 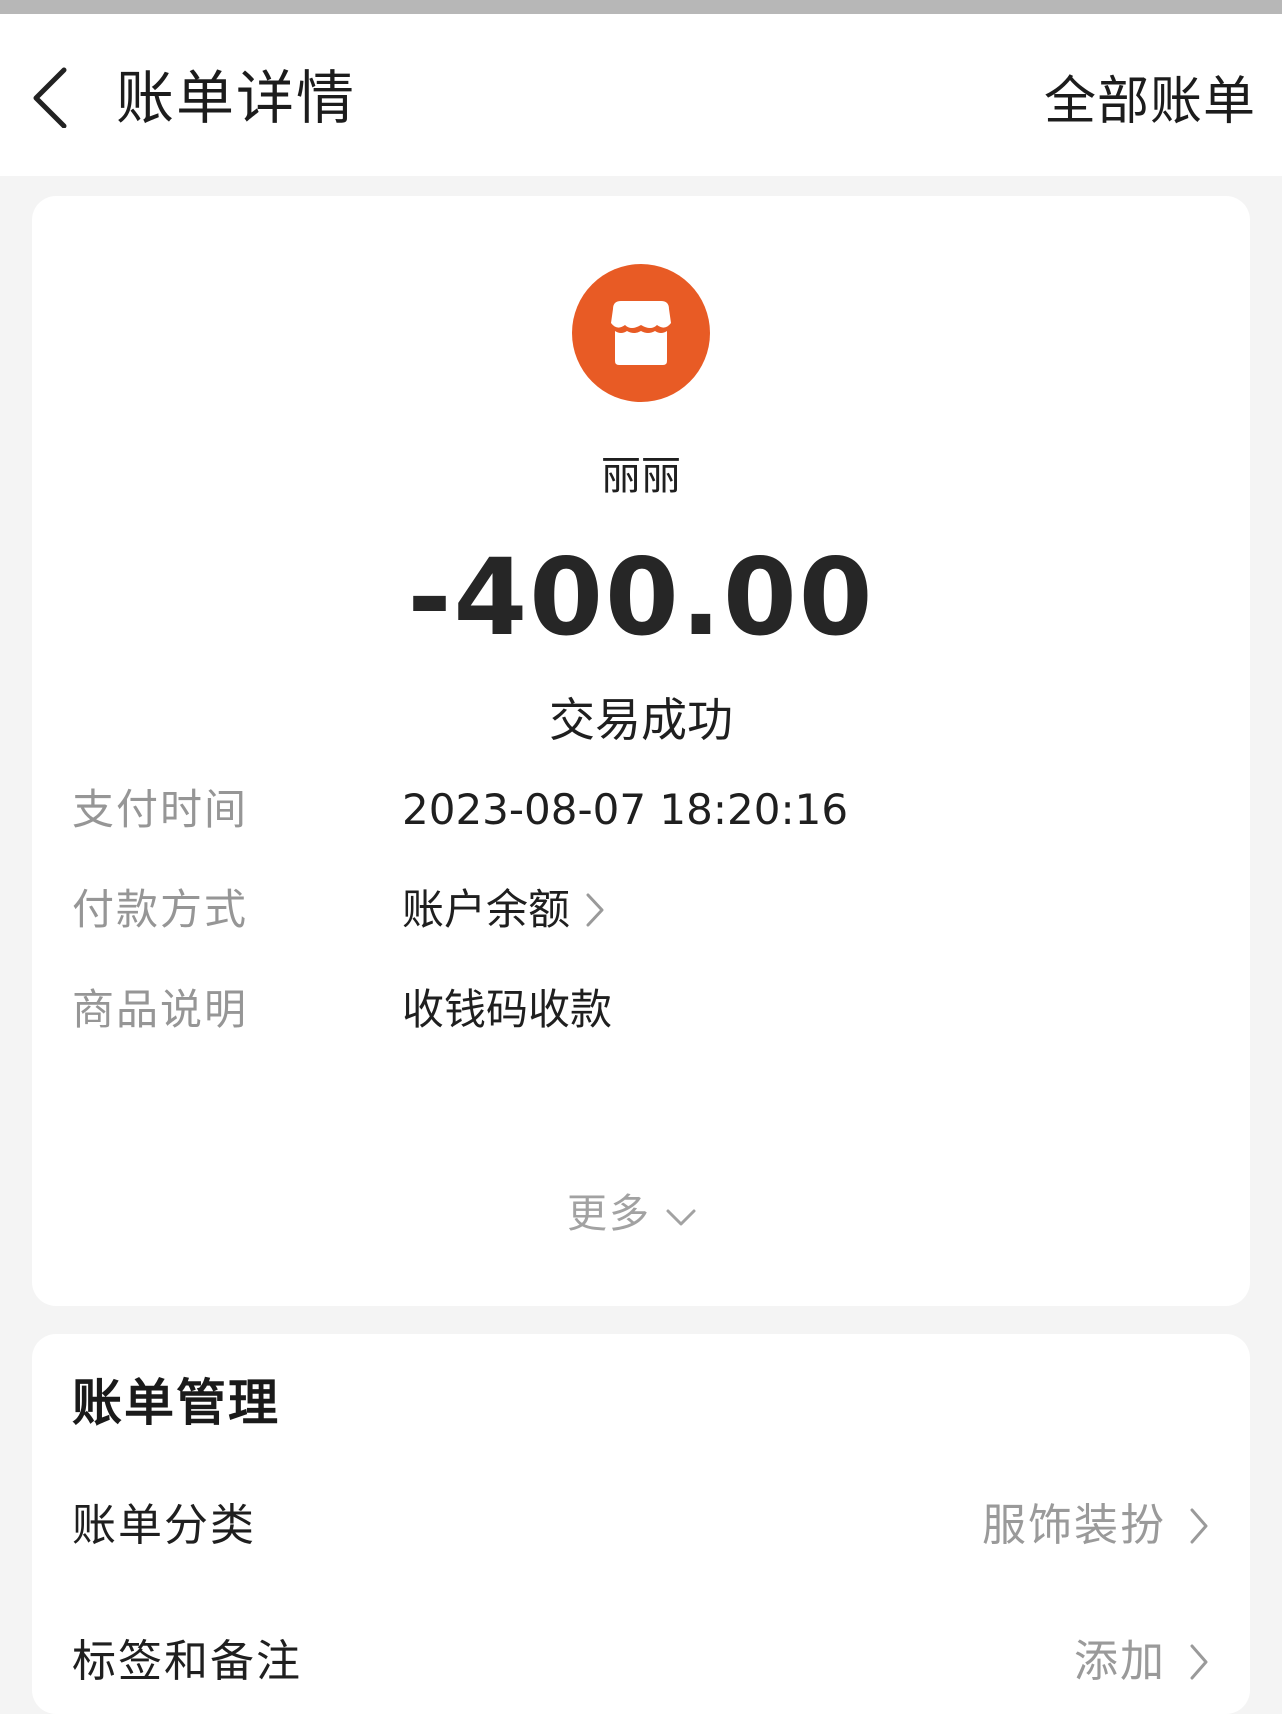 I want to click on back-arrow-icon, so click(x=50, y=97).